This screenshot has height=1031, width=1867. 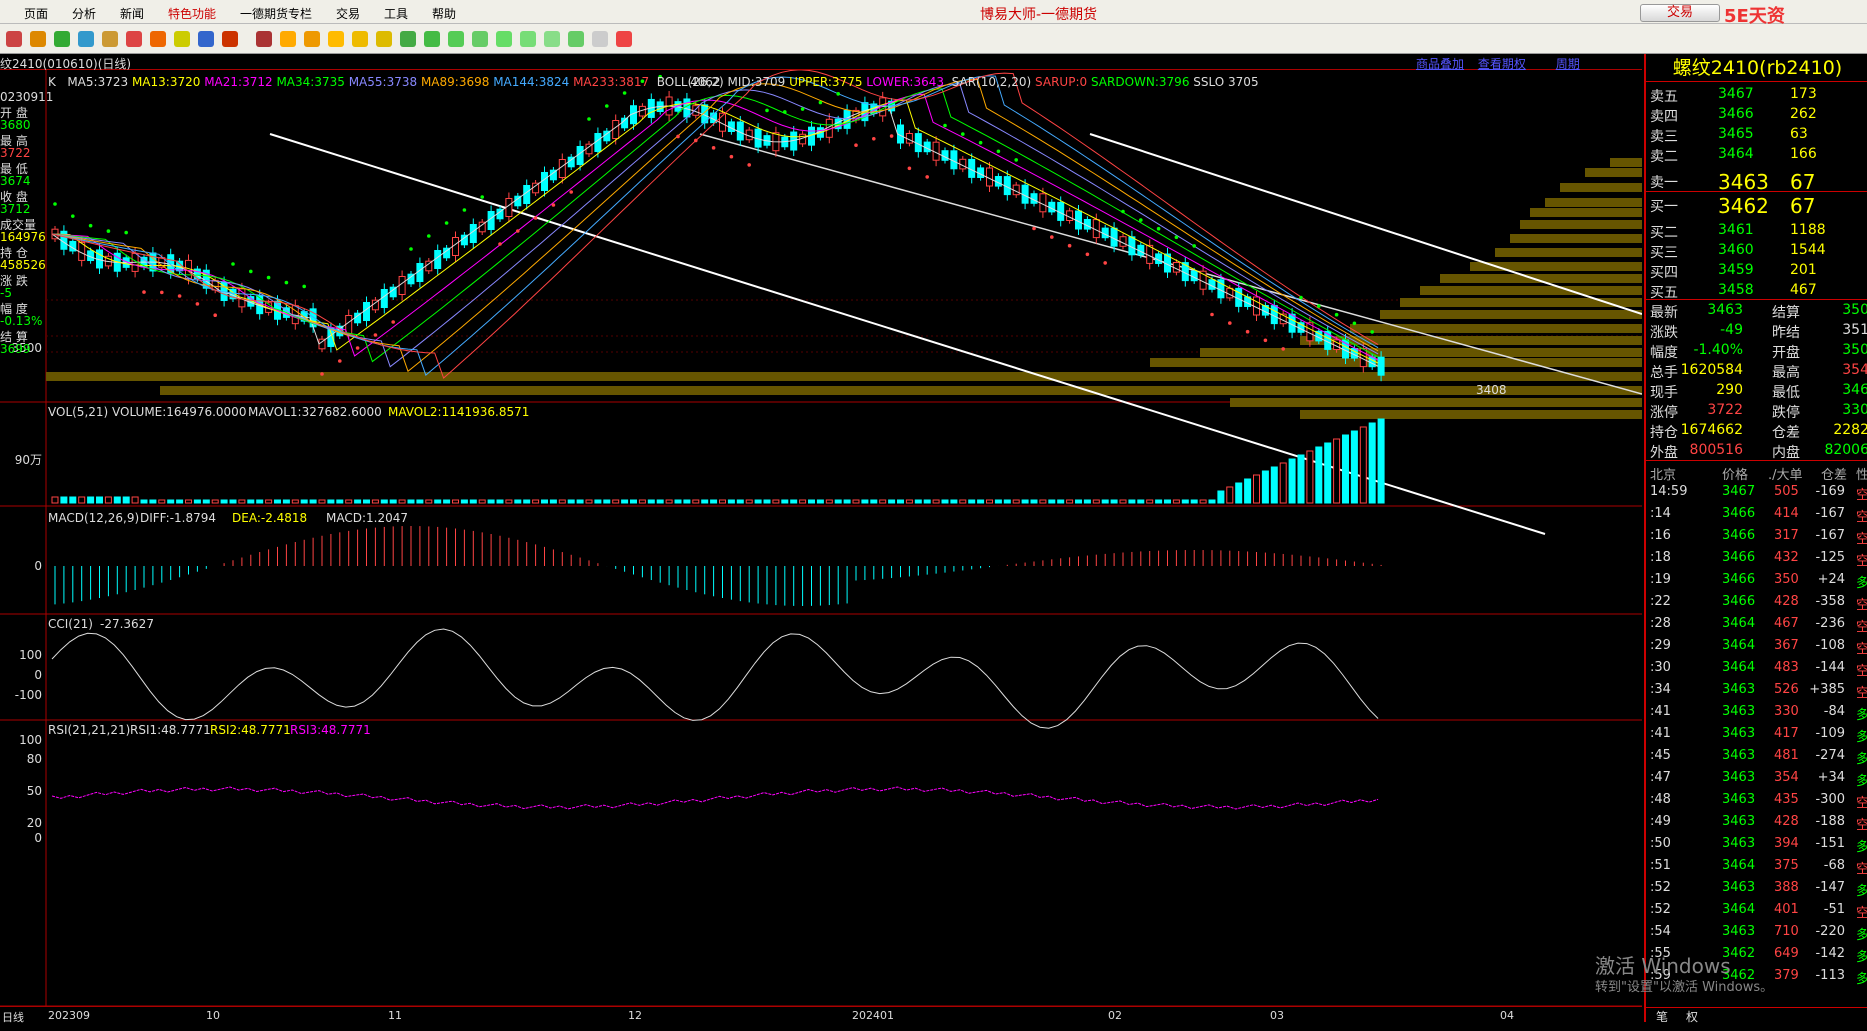 I want to click on bid-volume: 67, so click(x=1803, y=206).